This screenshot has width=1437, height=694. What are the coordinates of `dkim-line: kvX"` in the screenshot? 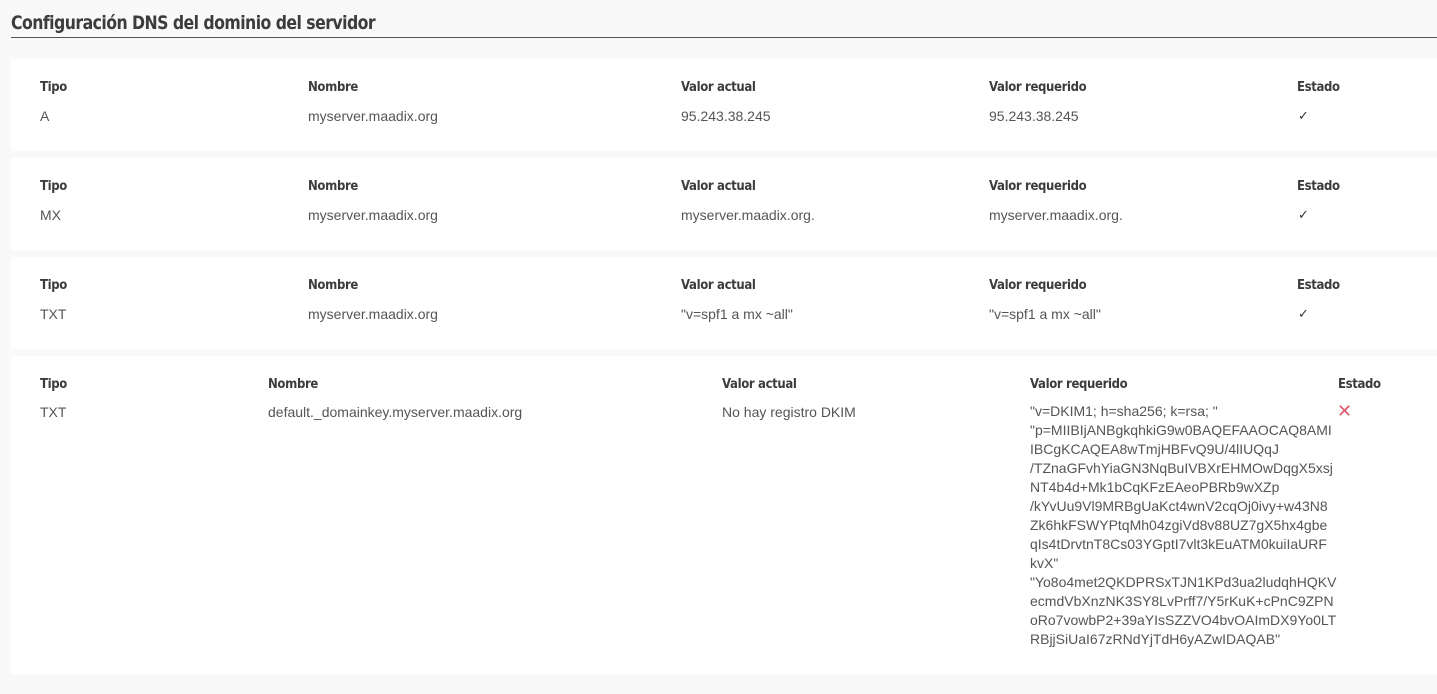 It's located at (1044, 563).